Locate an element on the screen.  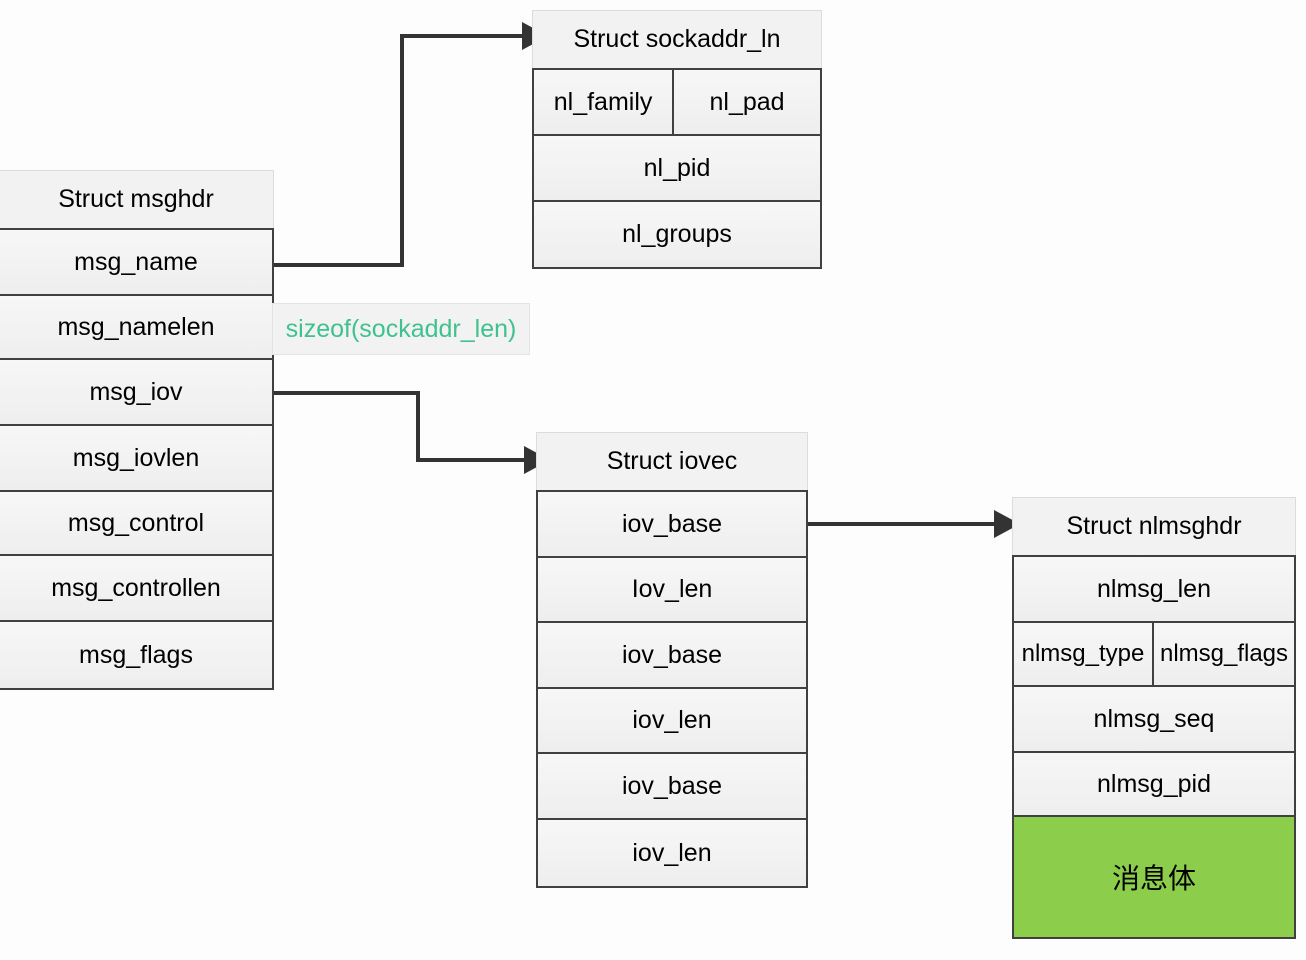
connector-msg-name-to-sockaddr is located at coordinates (411, 144).